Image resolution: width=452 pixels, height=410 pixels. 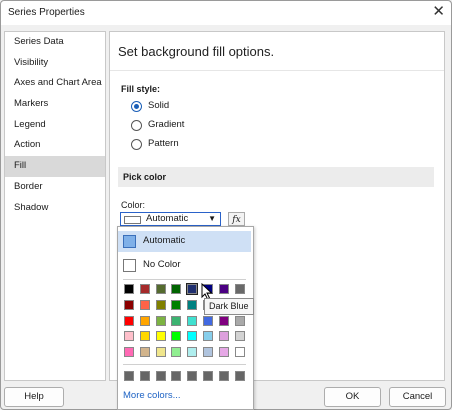 I want to click on fill-style-gradient-radio: Gradient, so click(x=157, y=125).